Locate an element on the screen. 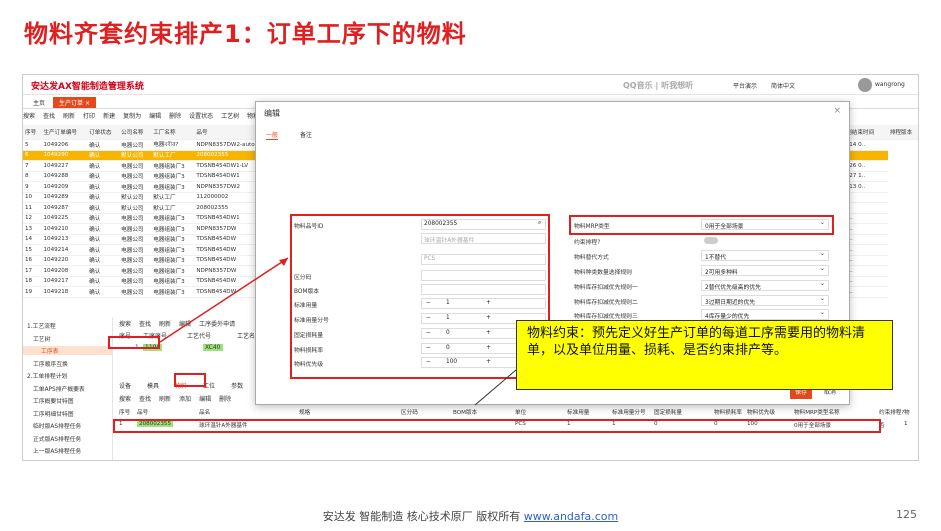 This screenshot has width=941, height=531. material-column-header: 标准用量分号 is located at coordinates (629, 412).